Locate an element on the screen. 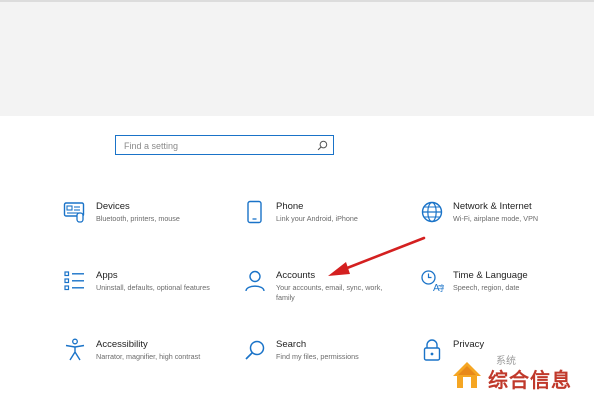 The image size is (594, 394). accessibility-icon is located at coordinates (75, 349).